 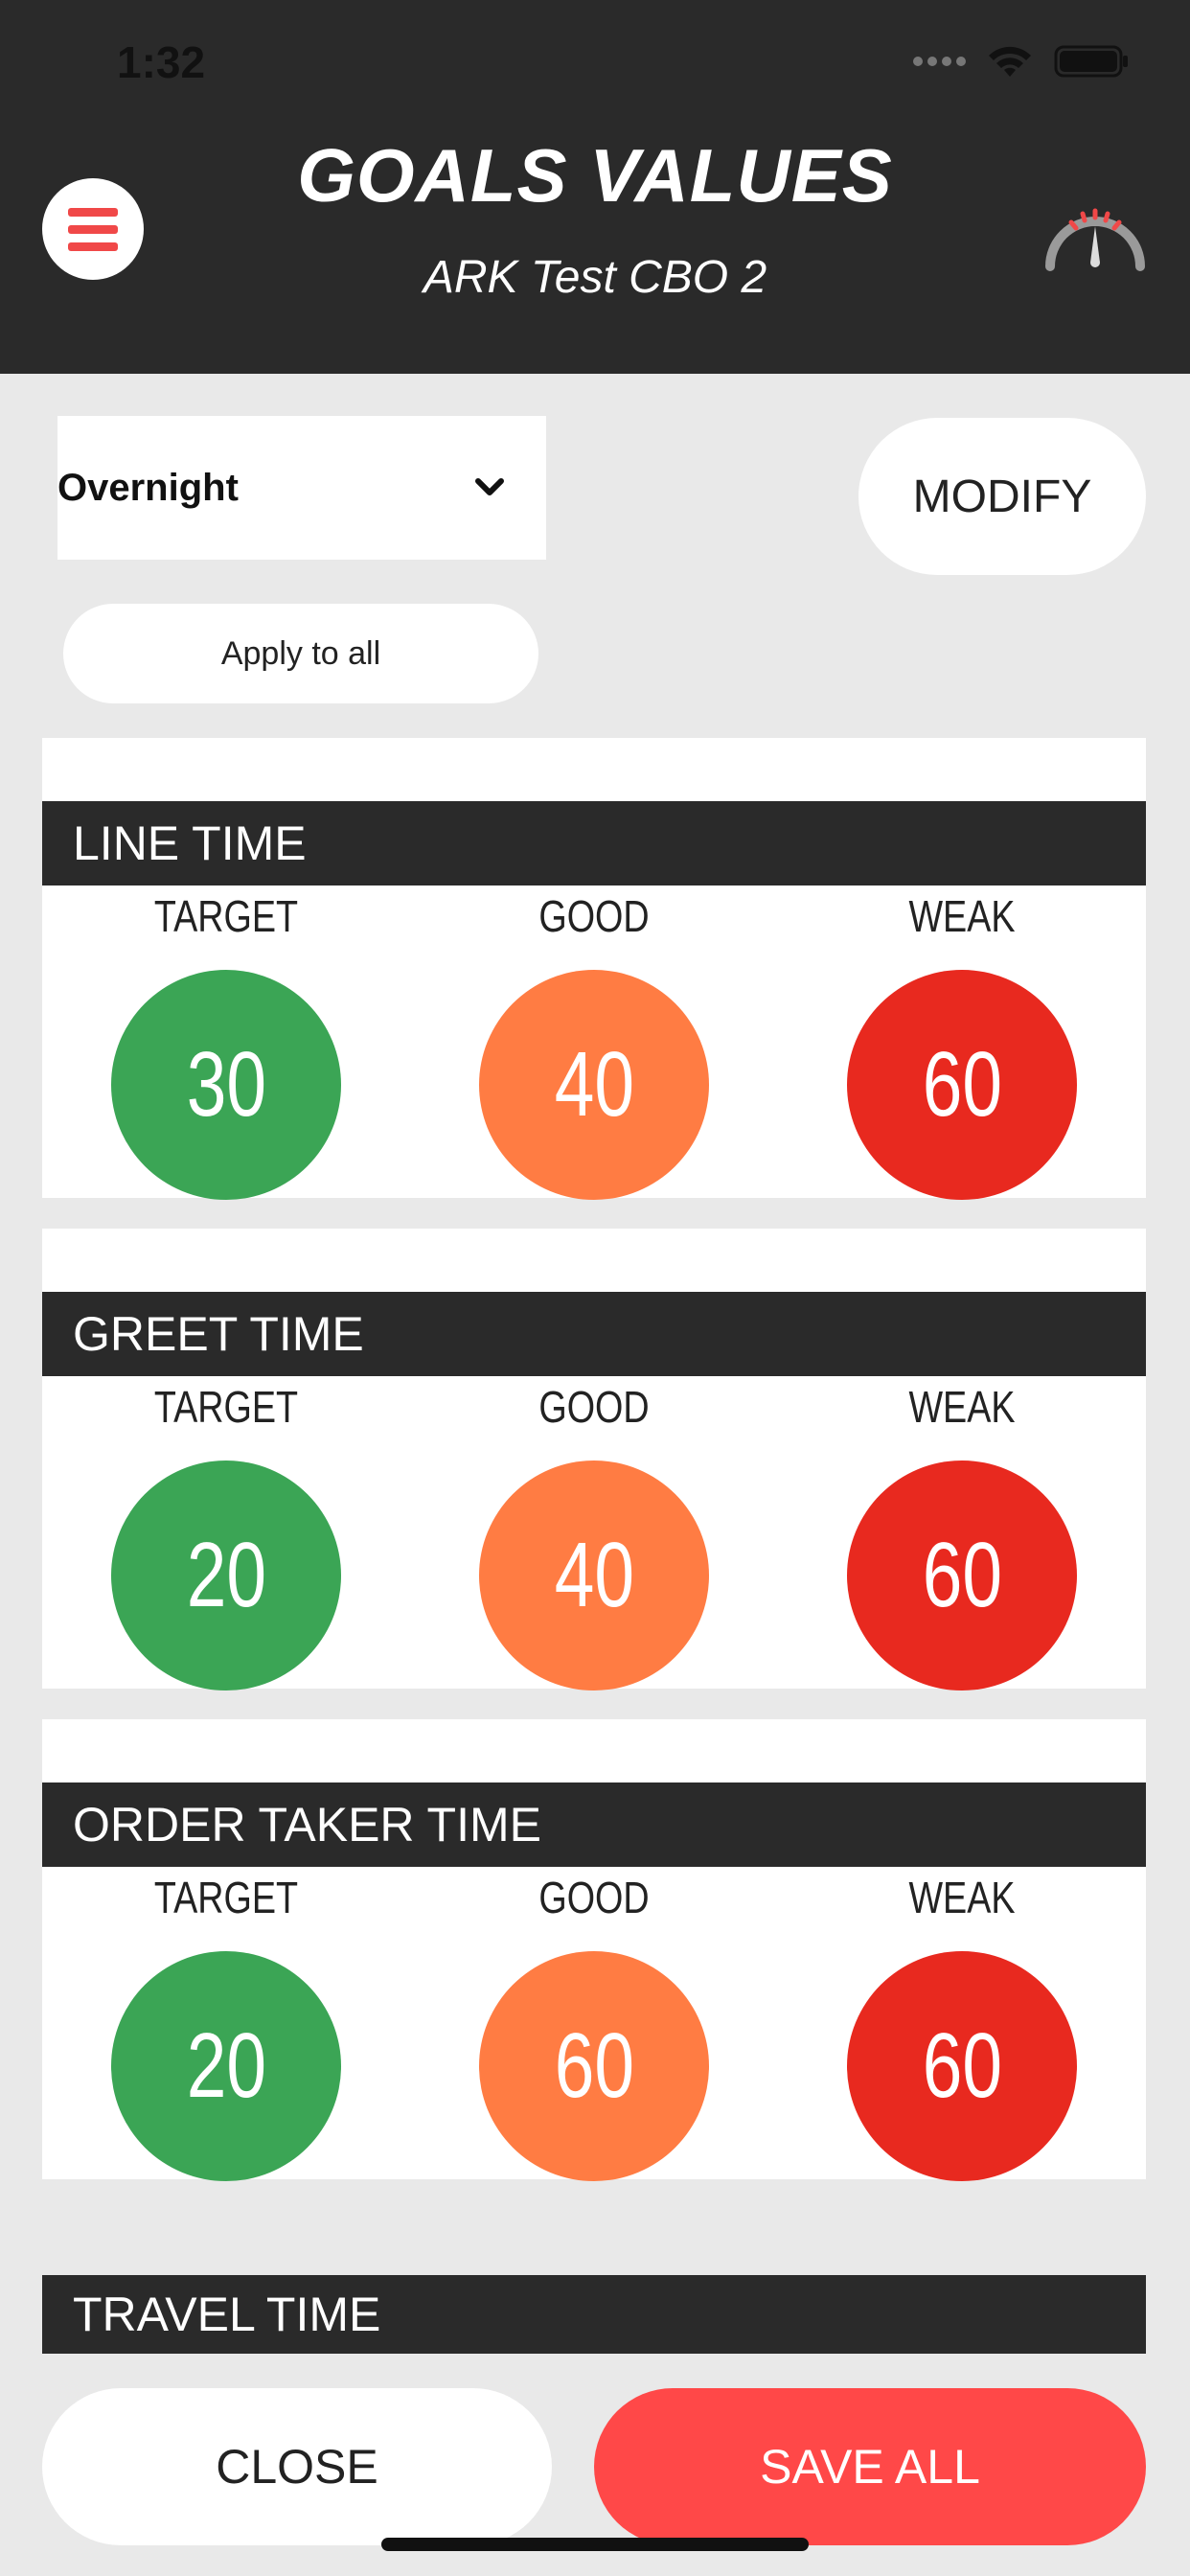 I want to click on metric-good: GOOD 60, so click(x=594, y=2024).